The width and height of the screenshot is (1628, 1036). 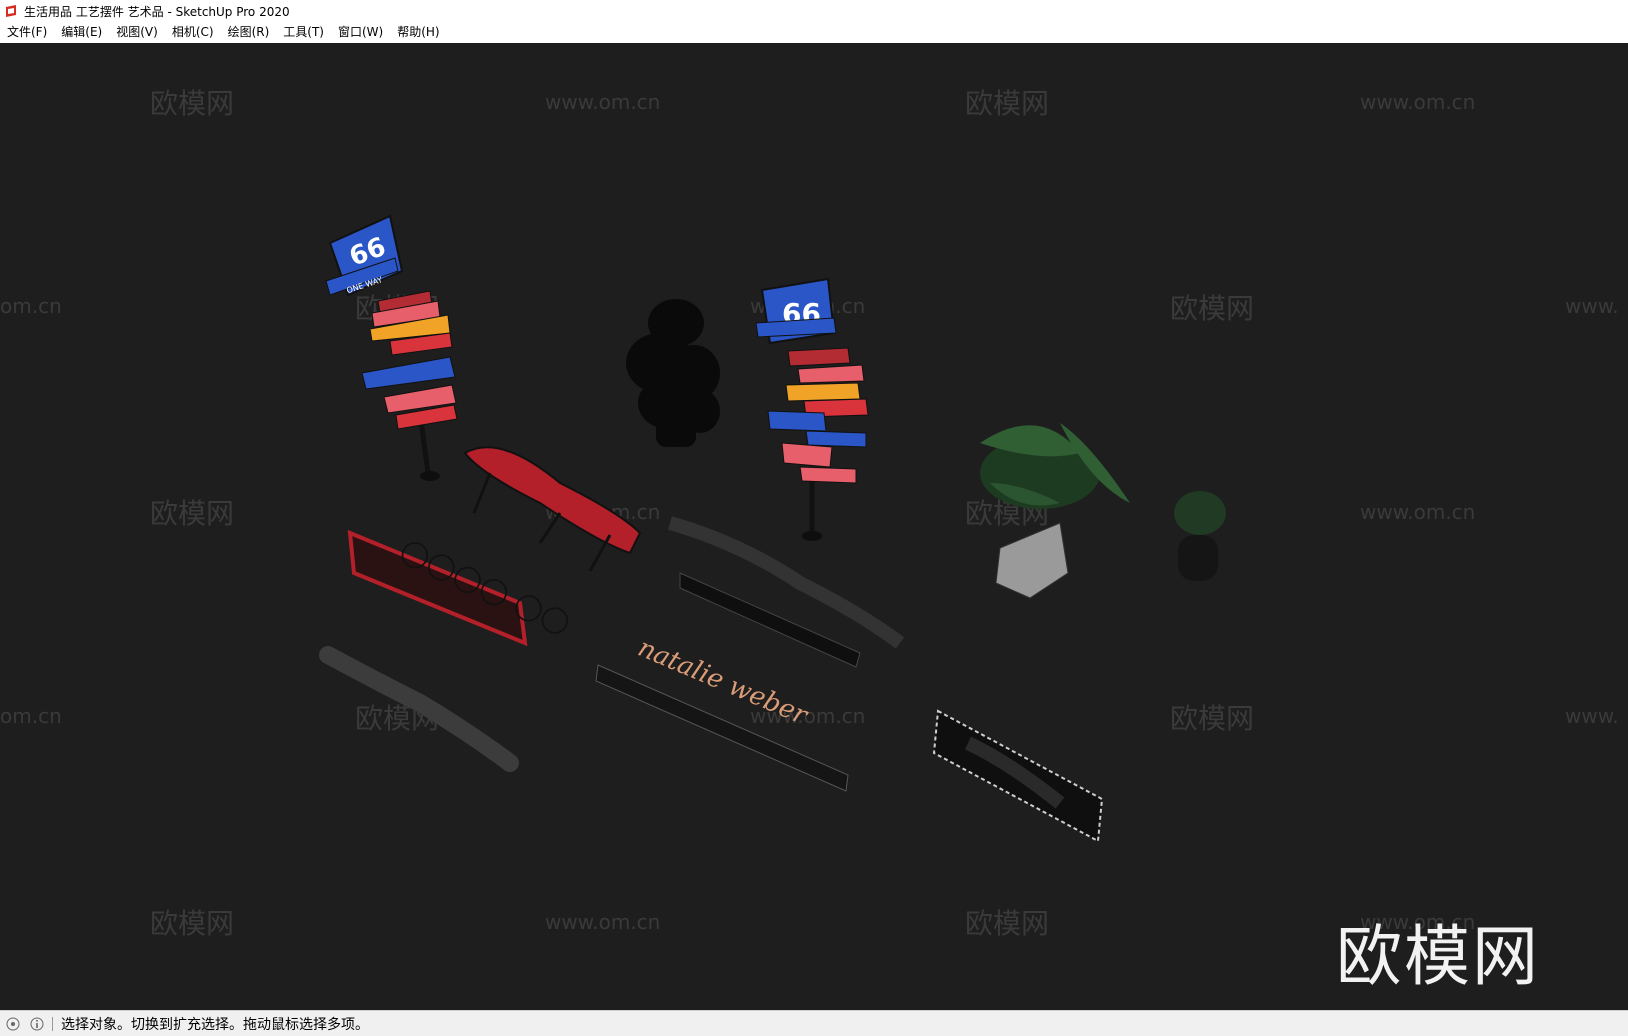 What do you see at coordinates (52, 1023) in the screenshot?
I see `status-separator` at bounding box center [52, 1023].